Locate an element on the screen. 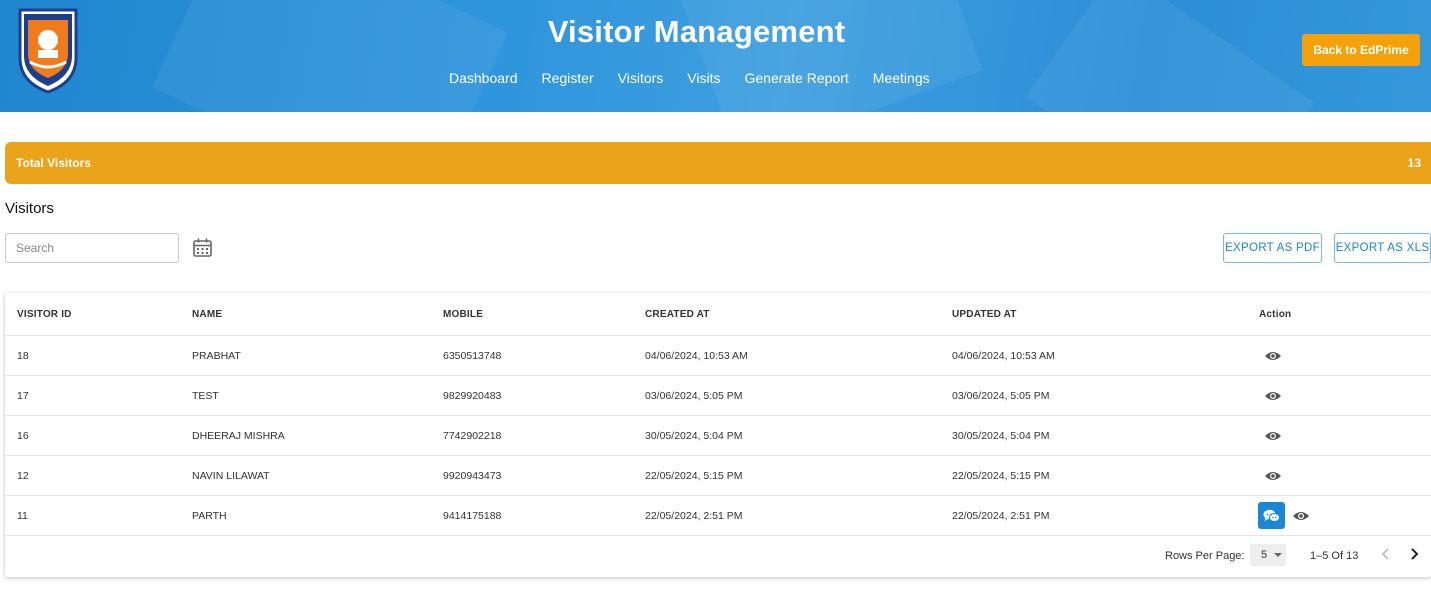  cell-visitor-id: 16 is located at coordinates (23, 435).